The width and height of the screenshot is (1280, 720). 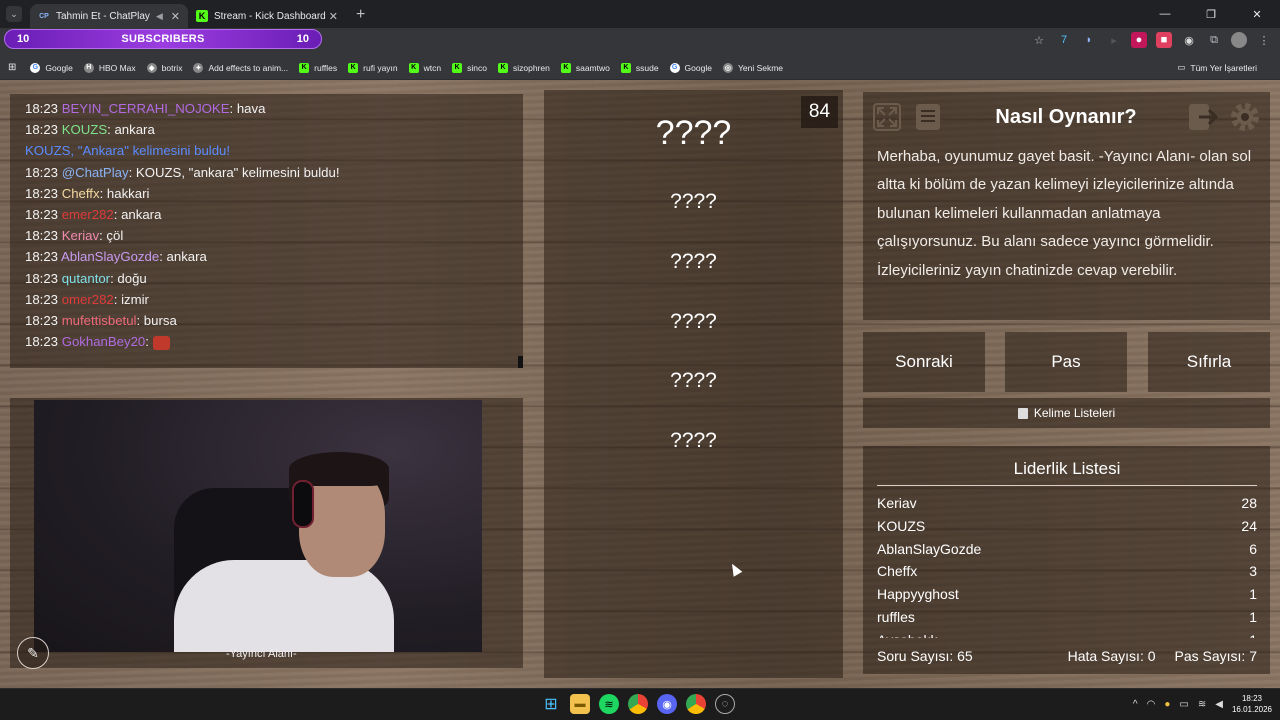 What do you see at coordinates (33, 653) in the screenshot?
I see `edit-pencil-button: ✎` at bounding box center [33, 653].